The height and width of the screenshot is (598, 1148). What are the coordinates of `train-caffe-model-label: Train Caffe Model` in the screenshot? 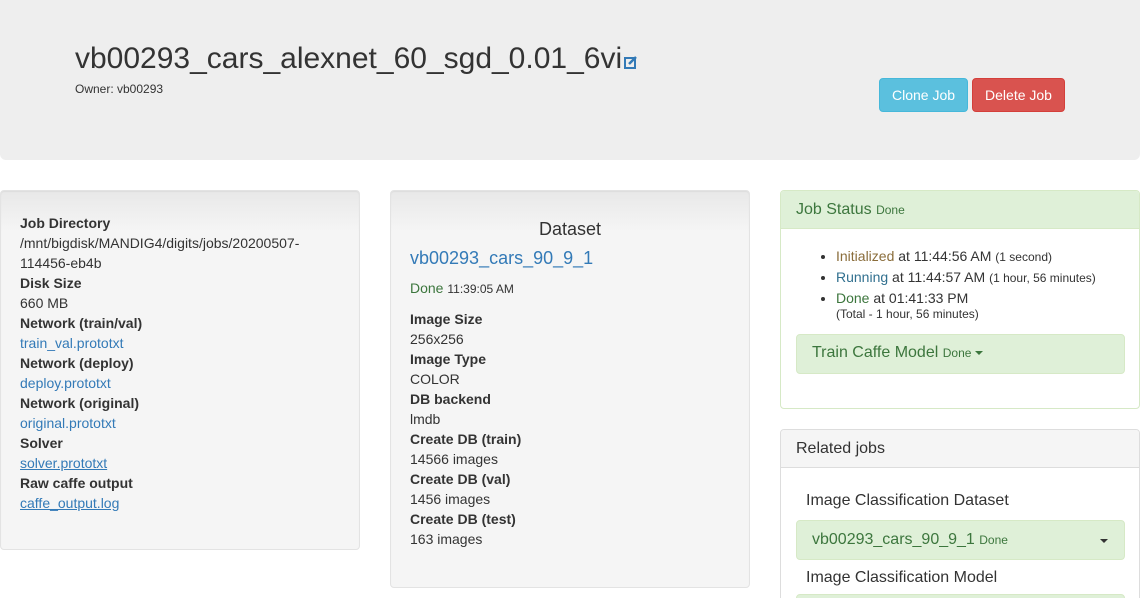 It's located at (875, 352).